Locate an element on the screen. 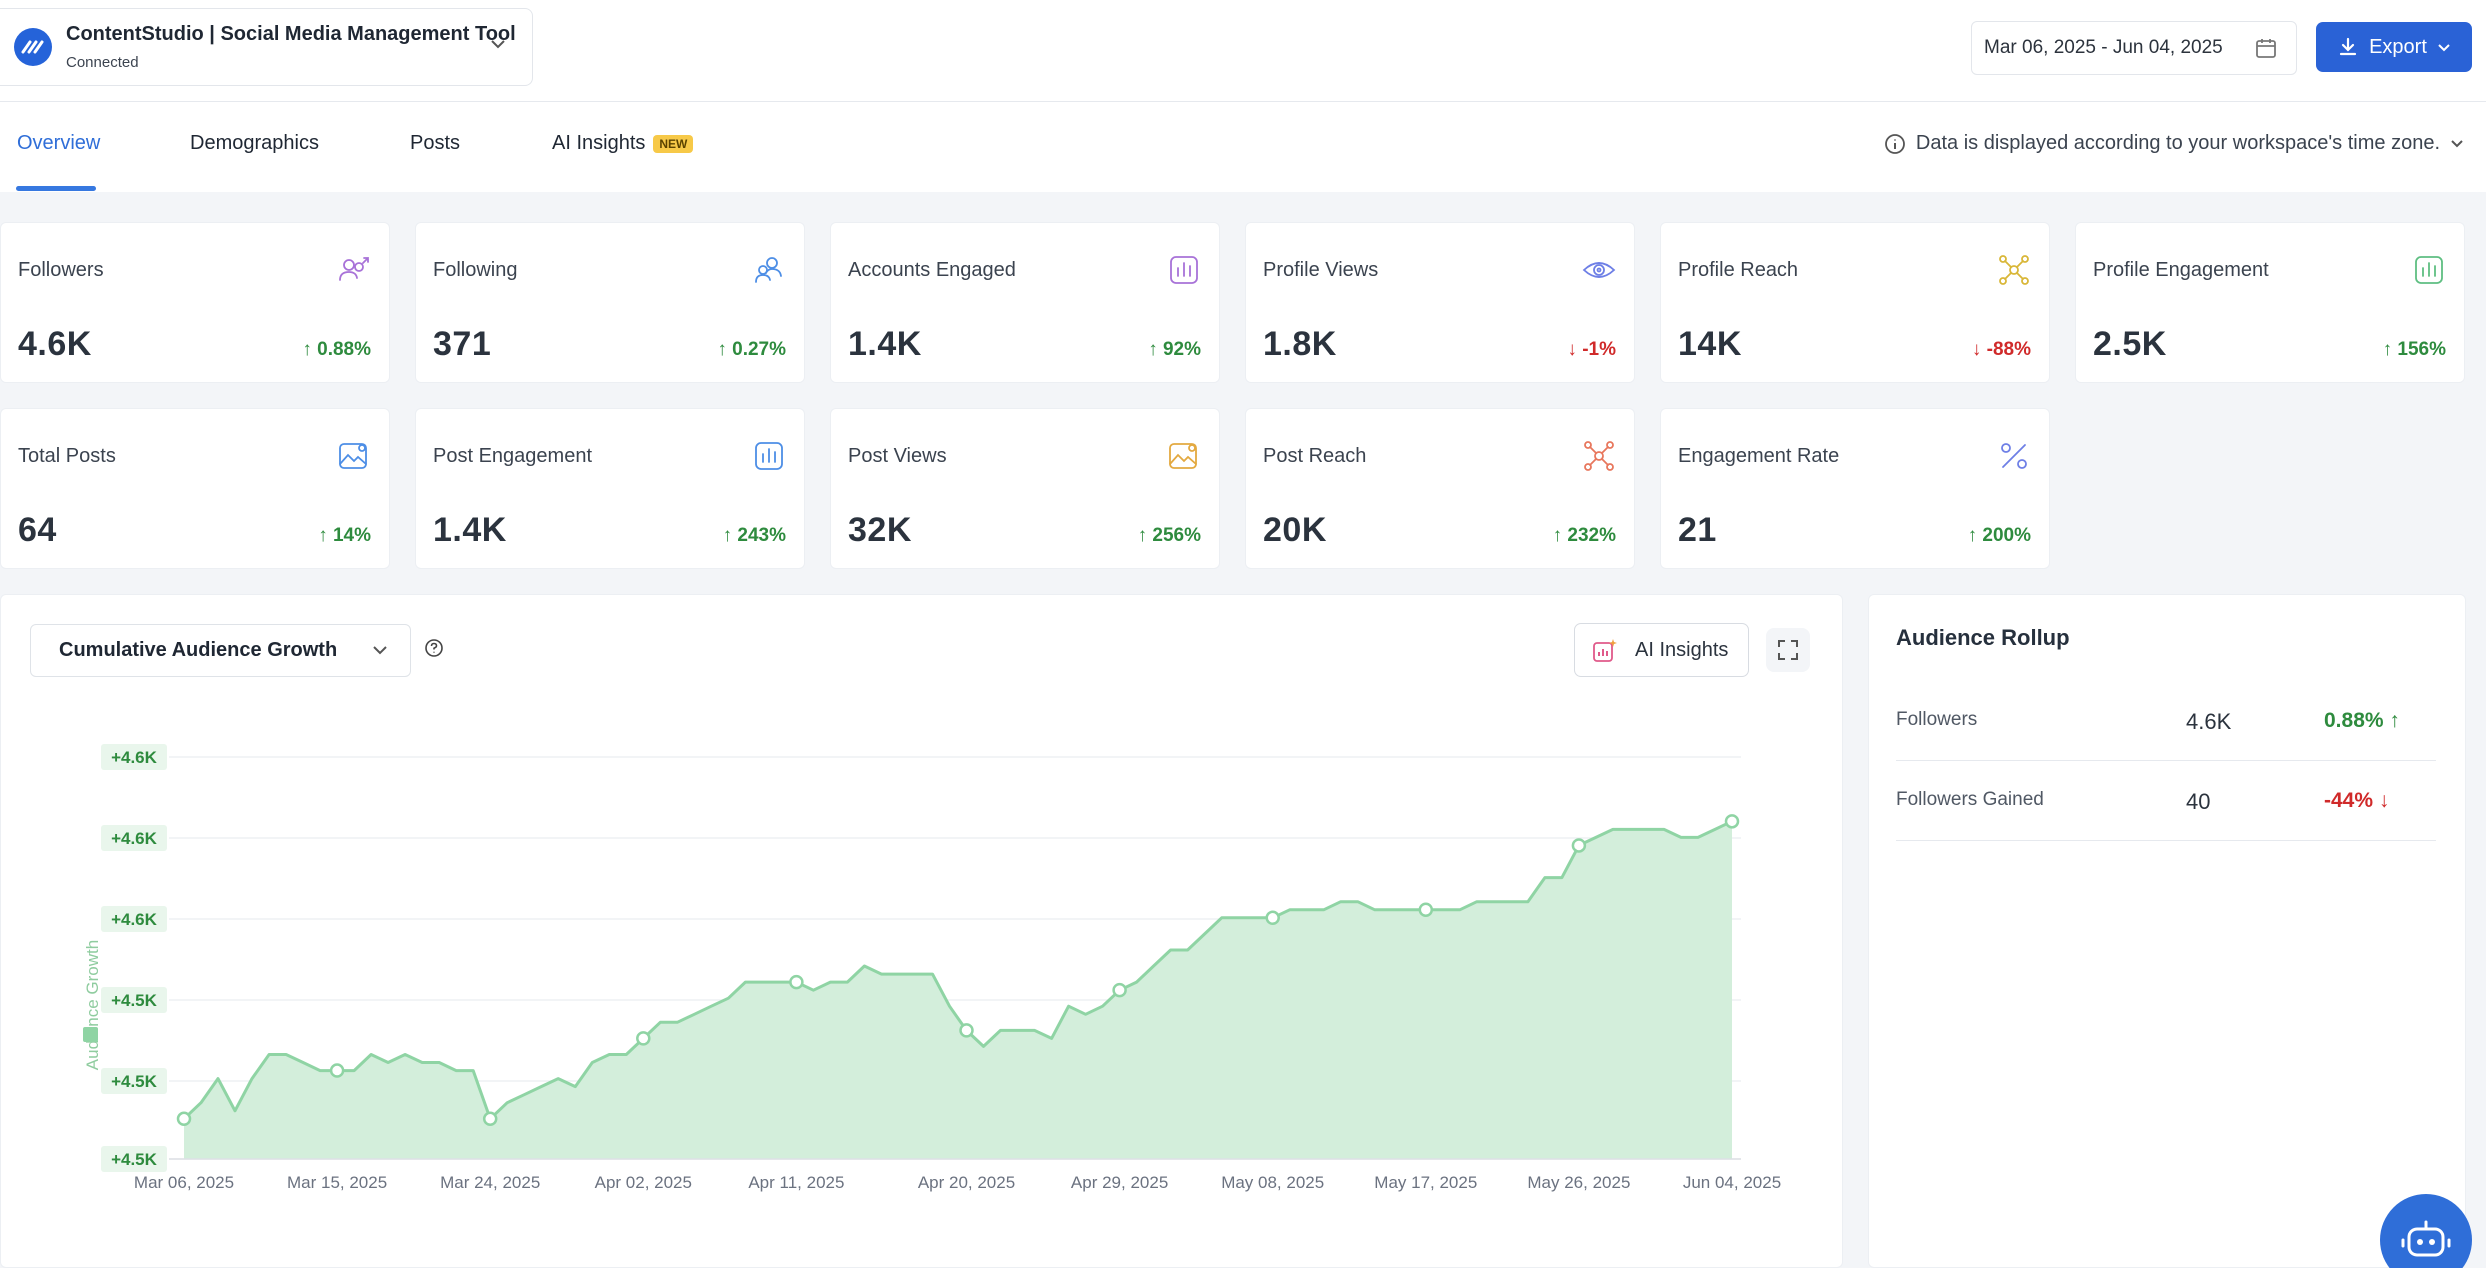 The height and width of the screenshot is (1268, 2486). robot-icon is located at coordinates (2426, 1238).